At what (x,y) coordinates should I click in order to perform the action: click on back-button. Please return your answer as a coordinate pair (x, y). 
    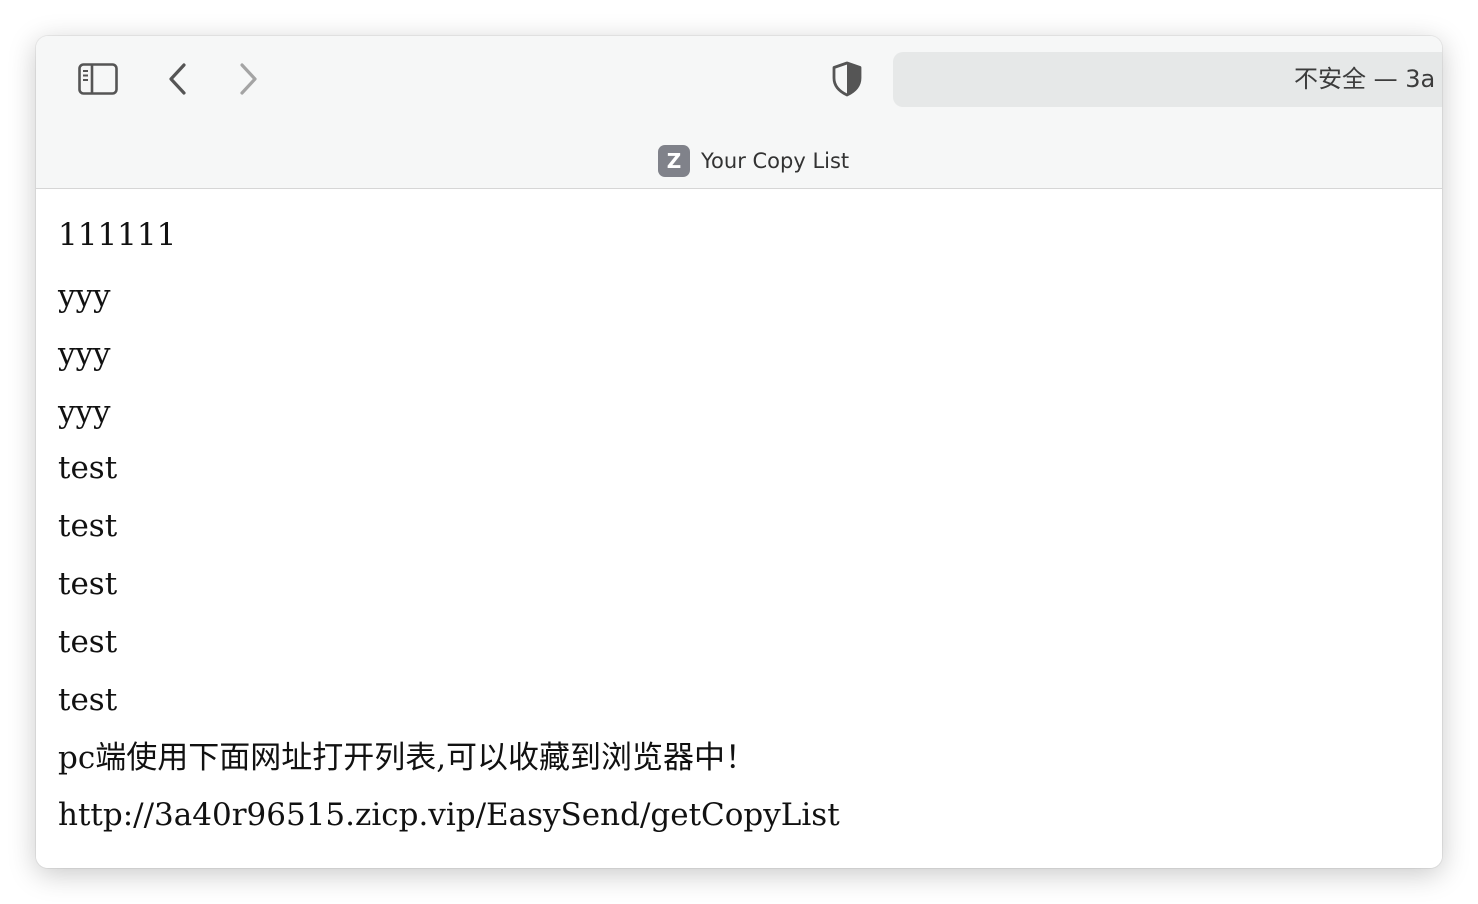
    Looking at the image, I should click on (178, 79).